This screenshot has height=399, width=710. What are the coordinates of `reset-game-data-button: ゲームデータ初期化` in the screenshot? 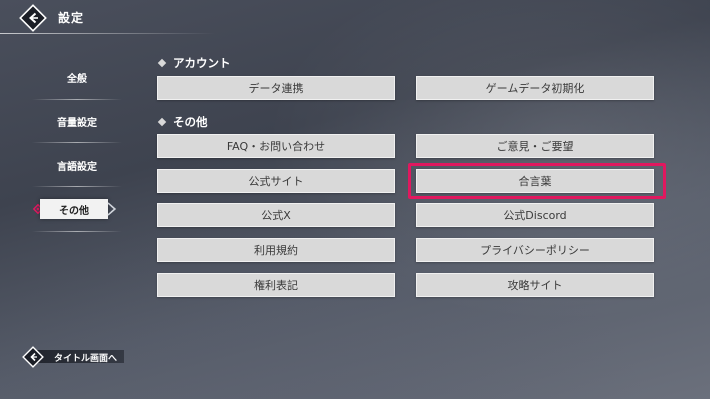 It's located at (535, 88).